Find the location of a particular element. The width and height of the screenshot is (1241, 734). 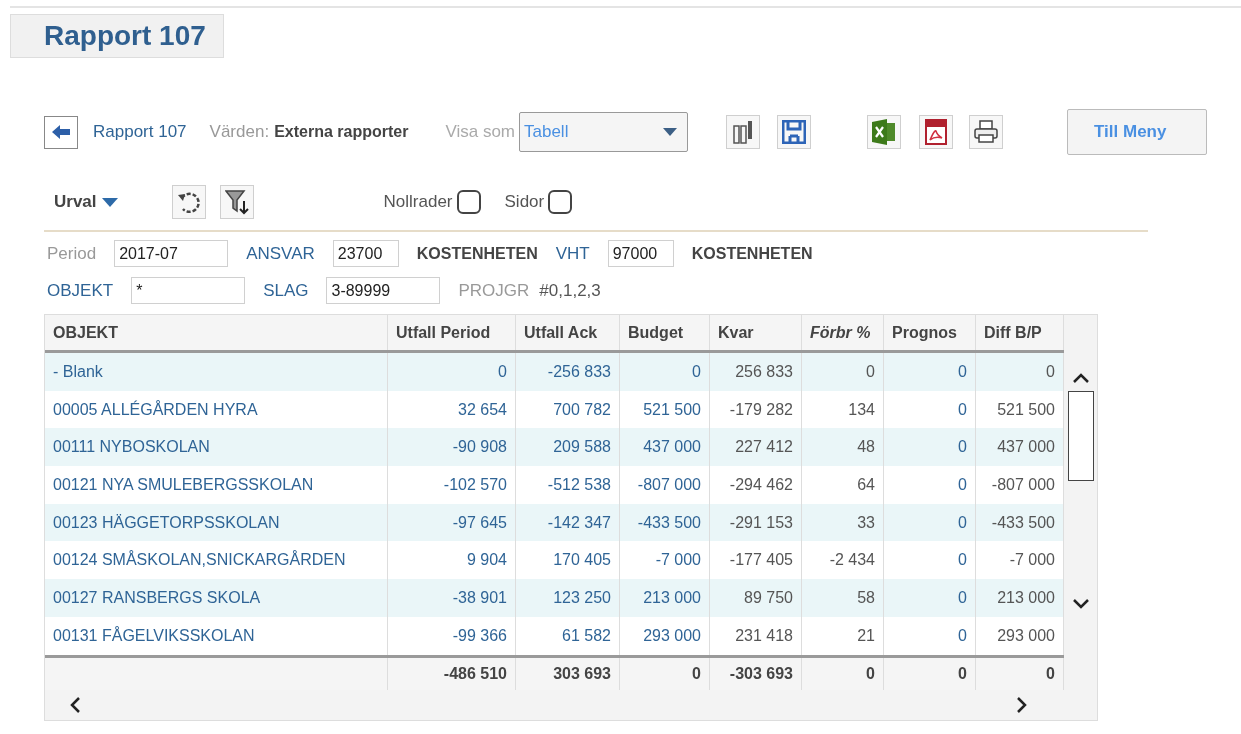

table-cell: 231 418 is located at coordinates (756, 635).